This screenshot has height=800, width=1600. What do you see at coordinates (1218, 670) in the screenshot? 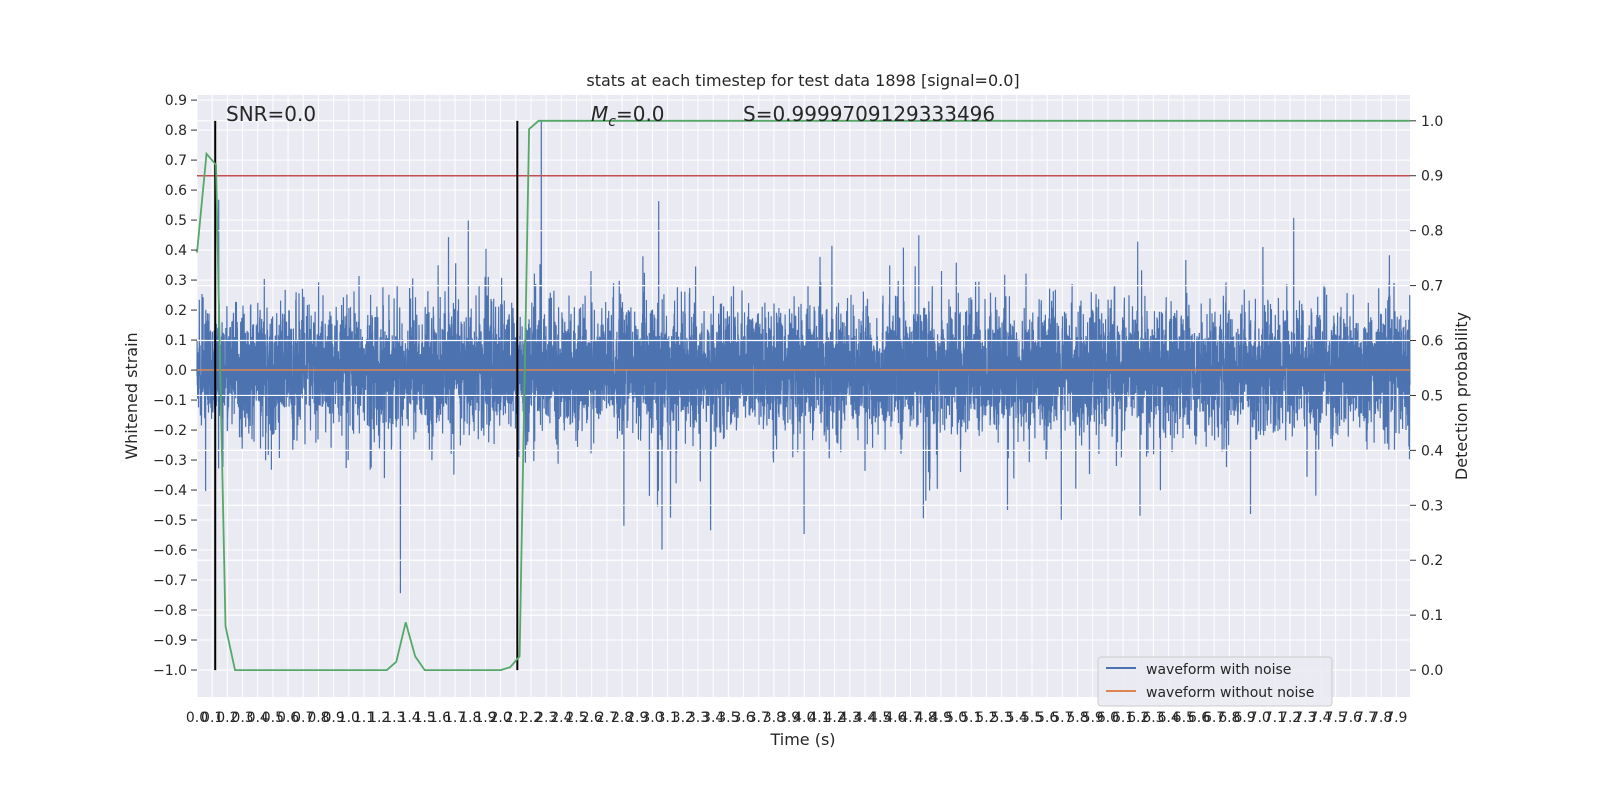
I see `legend-label-with-noise: waveform with noise` at bounding box center [1218, 670].